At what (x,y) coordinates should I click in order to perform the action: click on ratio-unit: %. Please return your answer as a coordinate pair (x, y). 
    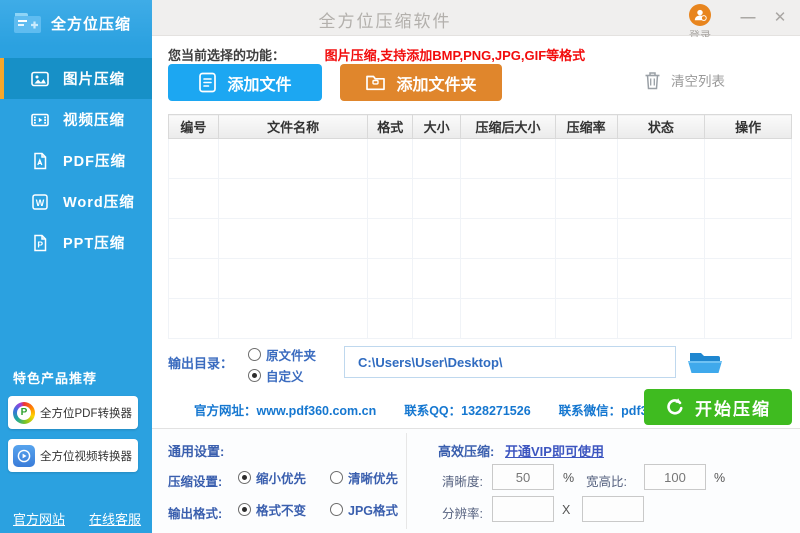
    Looking at the image, I should click on (720, 478).